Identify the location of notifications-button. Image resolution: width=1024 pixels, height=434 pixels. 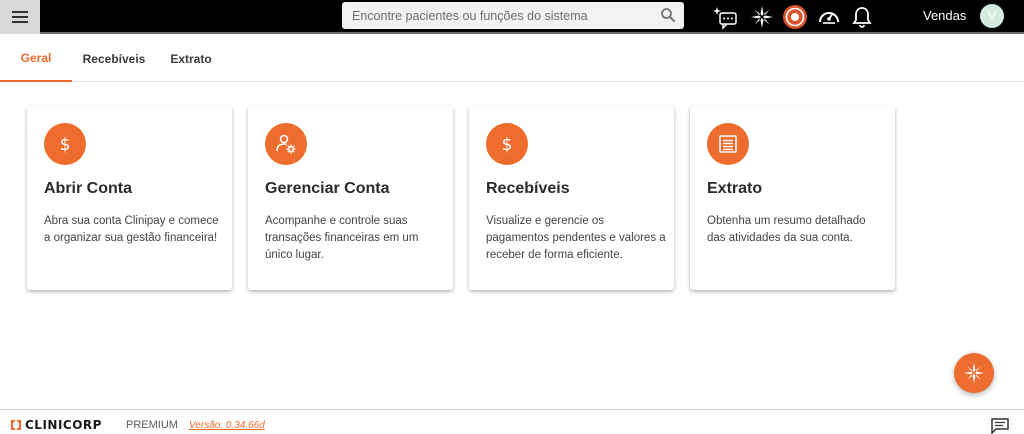
(862, 17).